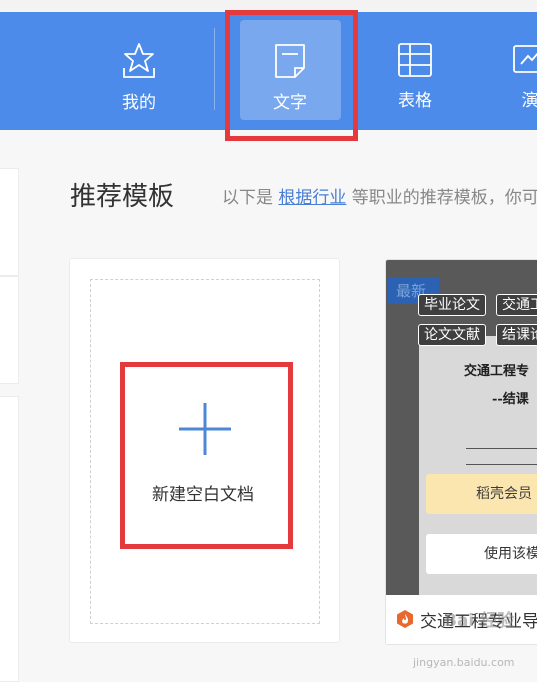 Image resolution: width=537 pixels, height=682 pixels. Describe the element at coordinates (415, 101) in the screenshot. I see `nav-label-table: 表格` at that location.